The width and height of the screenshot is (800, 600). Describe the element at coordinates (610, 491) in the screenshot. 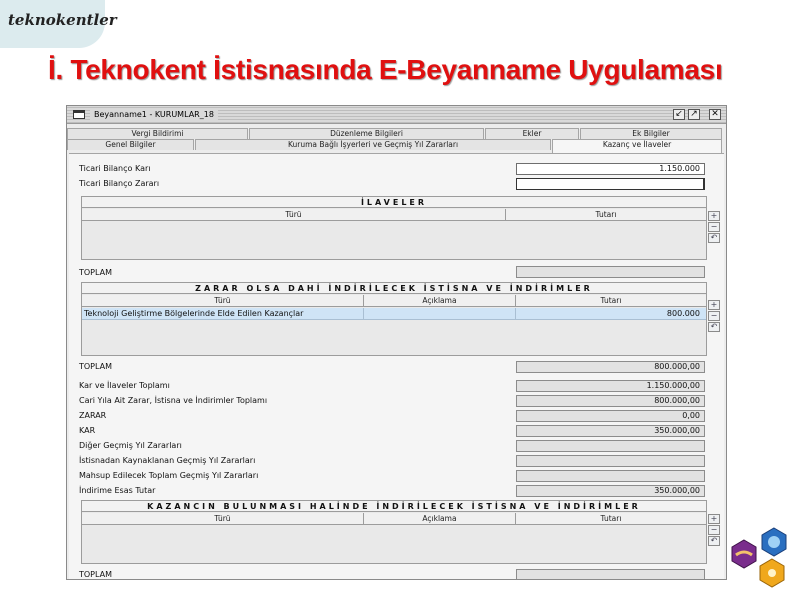

I see `indirime-esas-field: 350.000,00` at that location.